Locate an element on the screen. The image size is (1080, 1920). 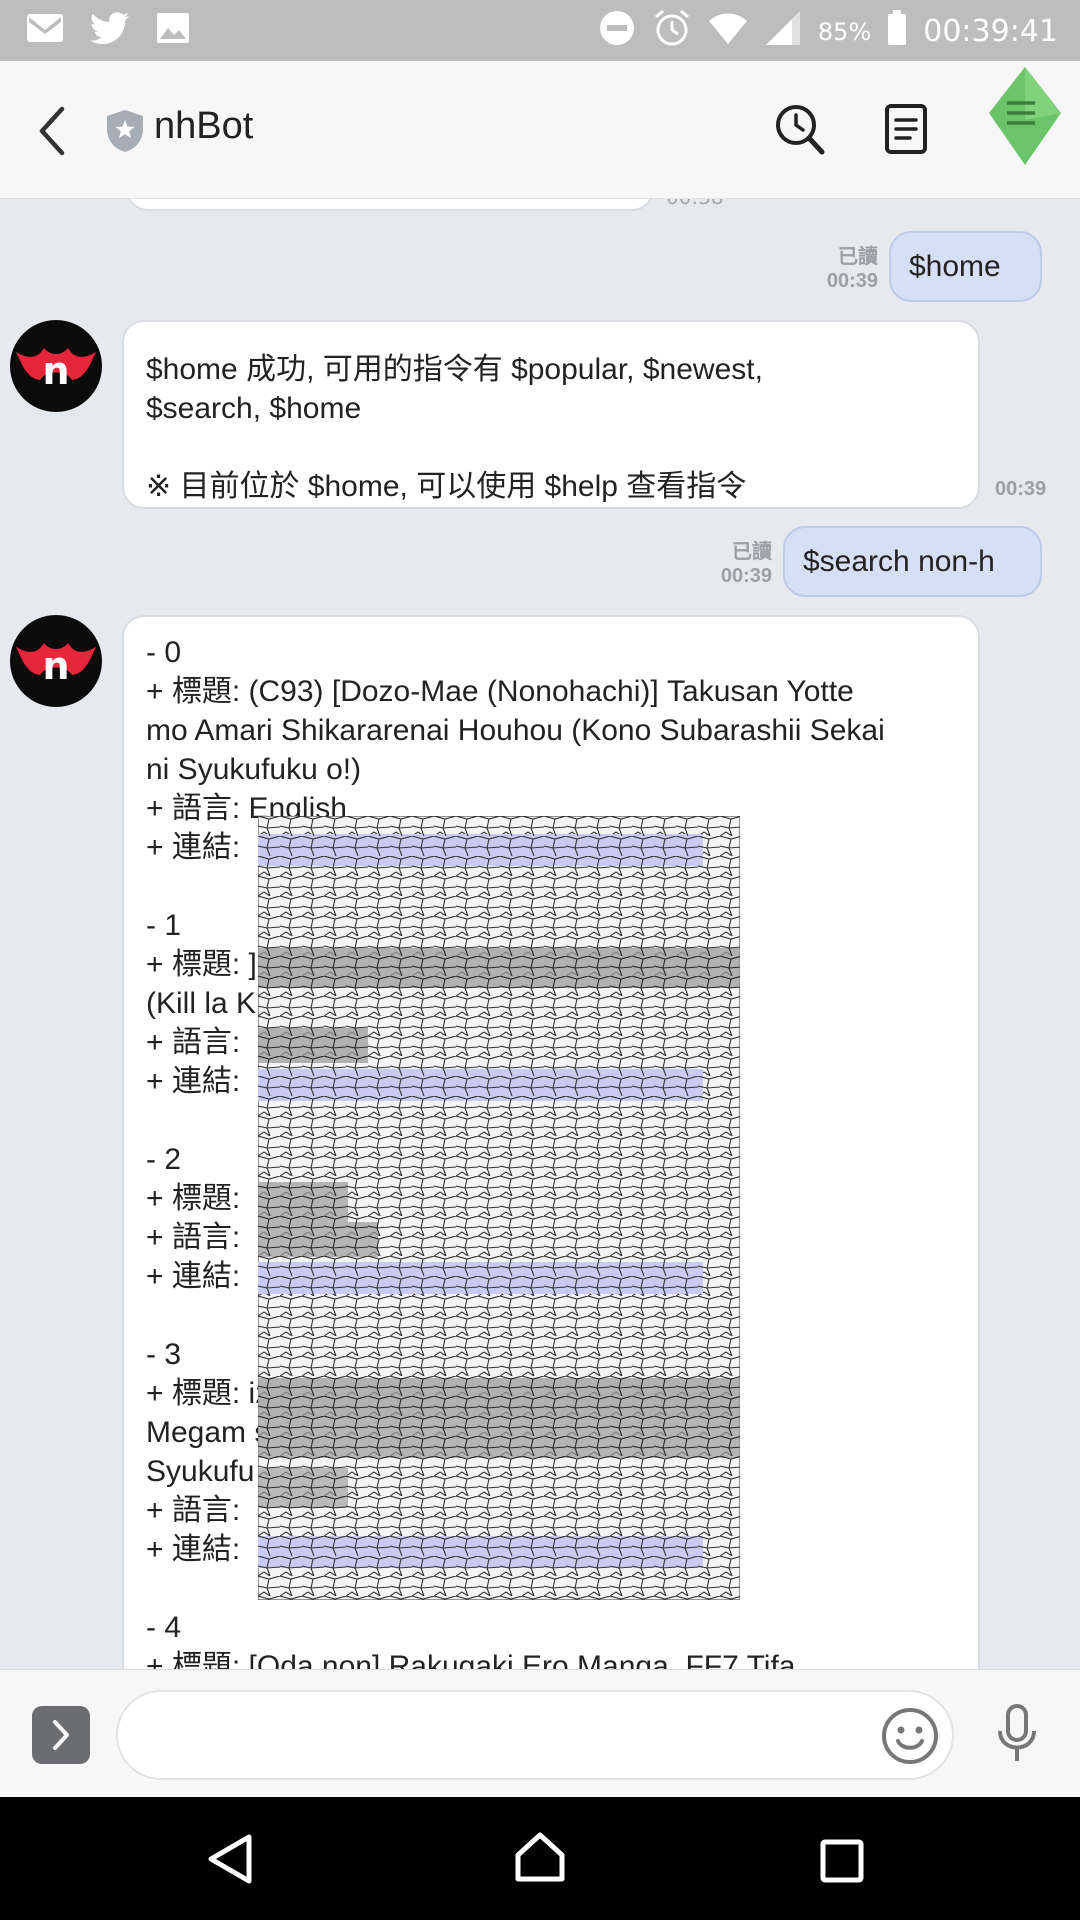
message-input-bar is located at coordinates (540, 1733).